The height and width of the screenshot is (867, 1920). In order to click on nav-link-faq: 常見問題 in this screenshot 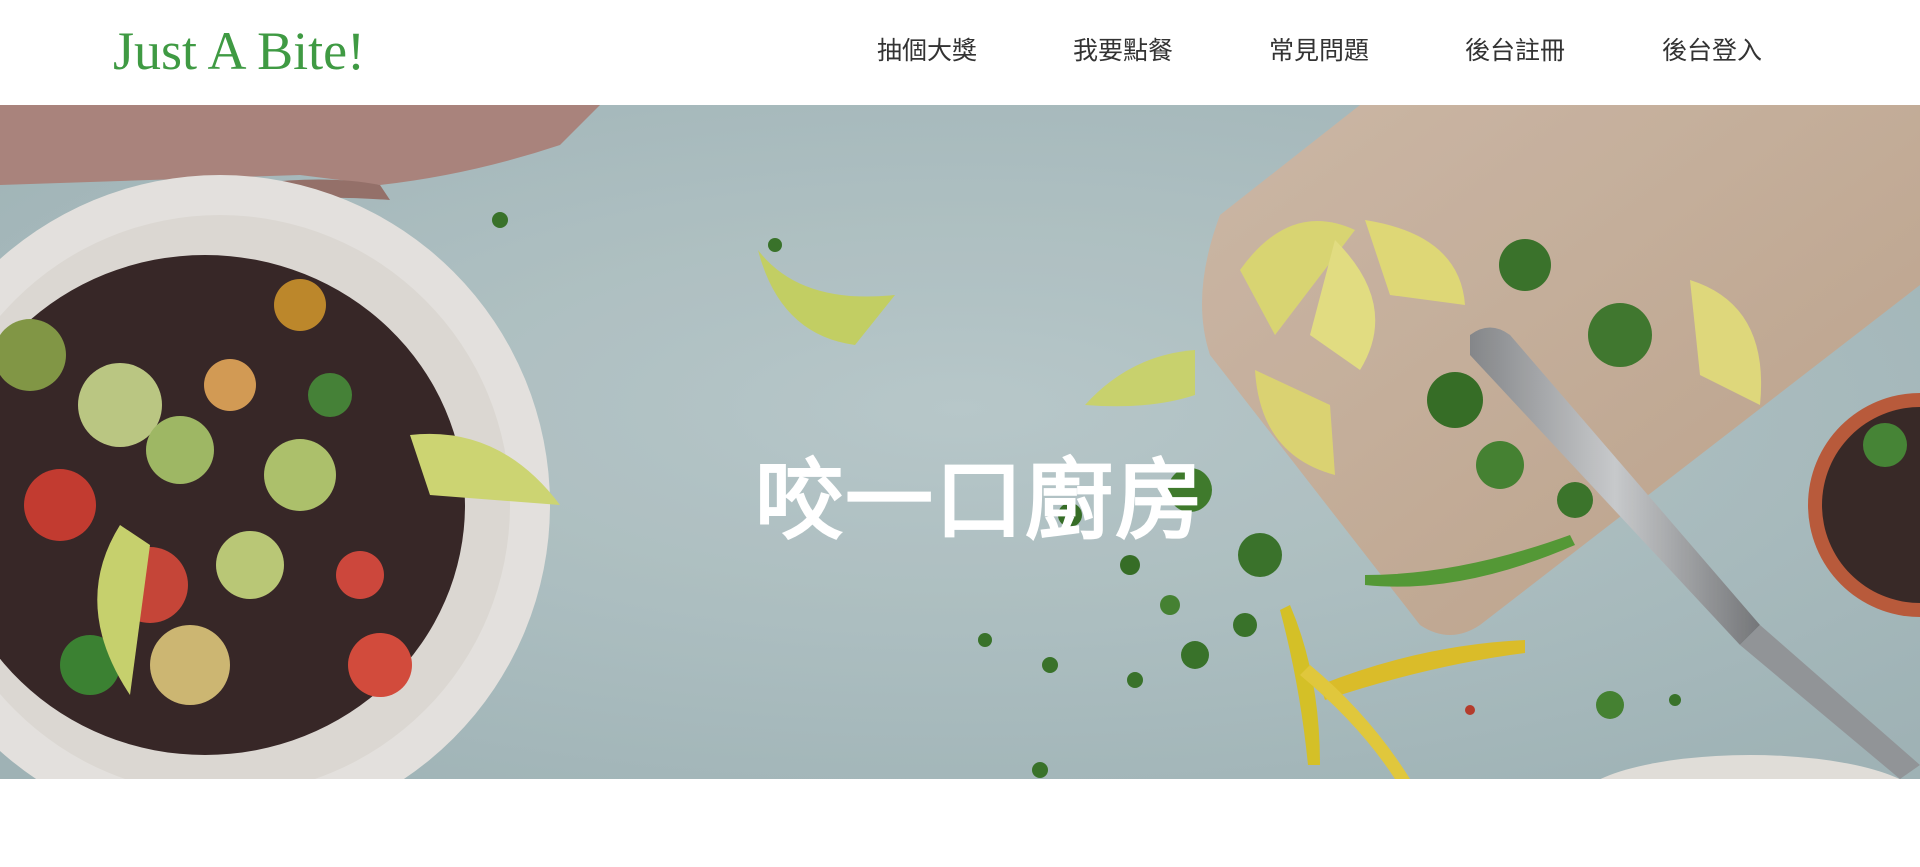, I will do `click(1319, 51)`.